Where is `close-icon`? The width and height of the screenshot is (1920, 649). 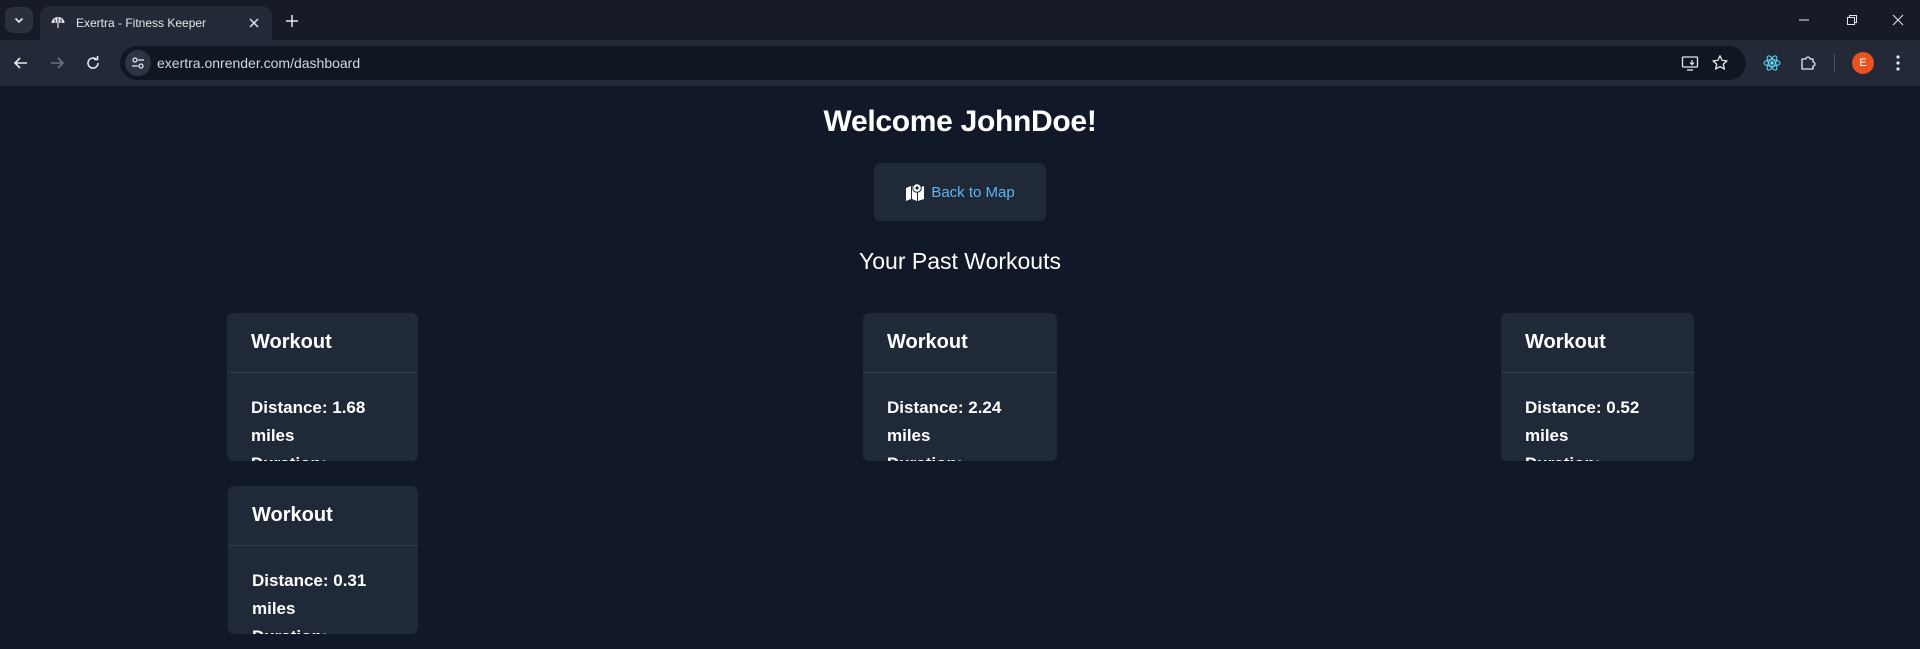
close-icon is located at coordinates (1898, 20).